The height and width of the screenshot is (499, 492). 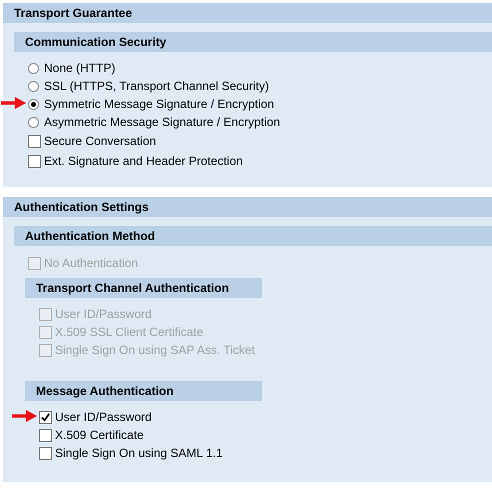 I want to click on option-label: Symmetric Message Signature / Encryption, so click(x=159, y=104).